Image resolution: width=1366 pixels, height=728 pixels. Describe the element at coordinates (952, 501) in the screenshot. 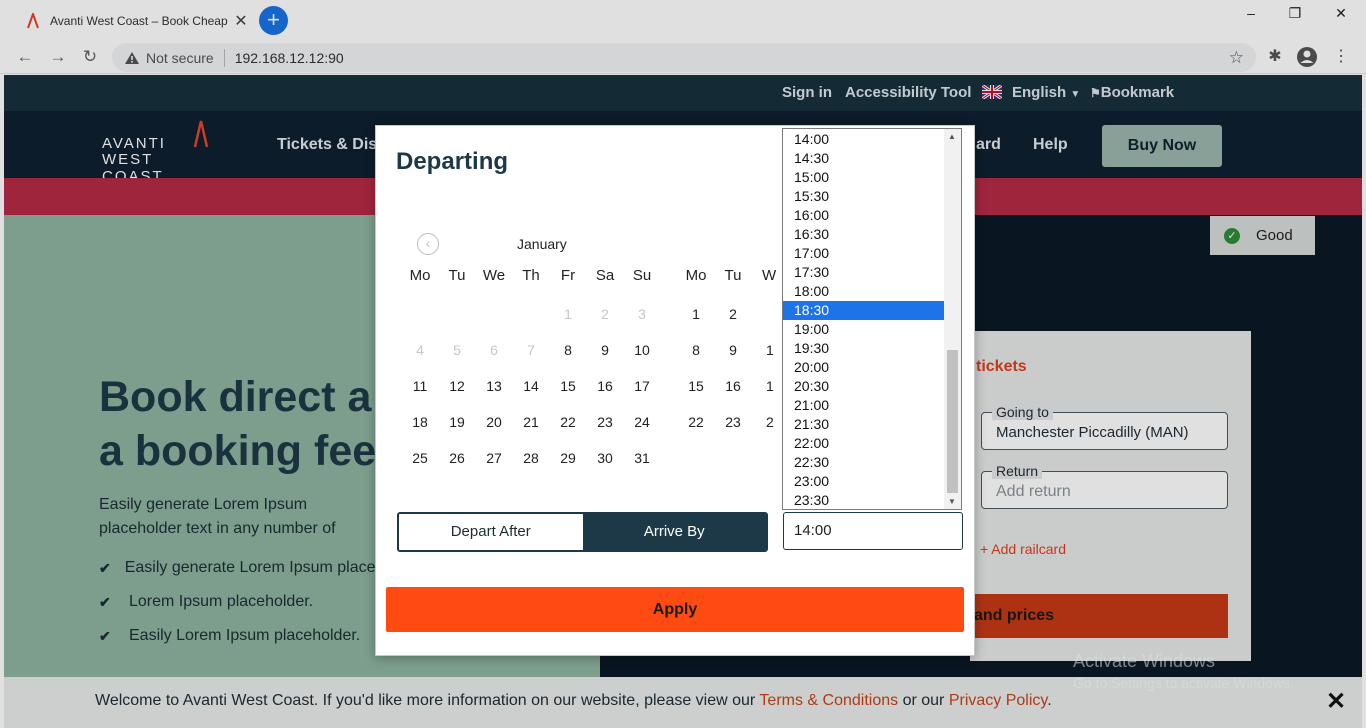

I see `scroll-down-icon: ▼` at that location.